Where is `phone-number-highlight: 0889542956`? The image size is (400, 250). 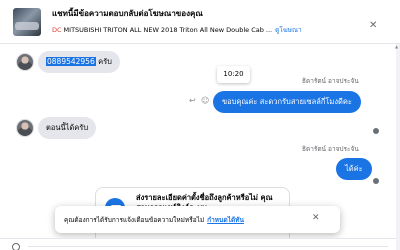
phone-number-highlight: 0889542956 is located at coordinates (71, 61).